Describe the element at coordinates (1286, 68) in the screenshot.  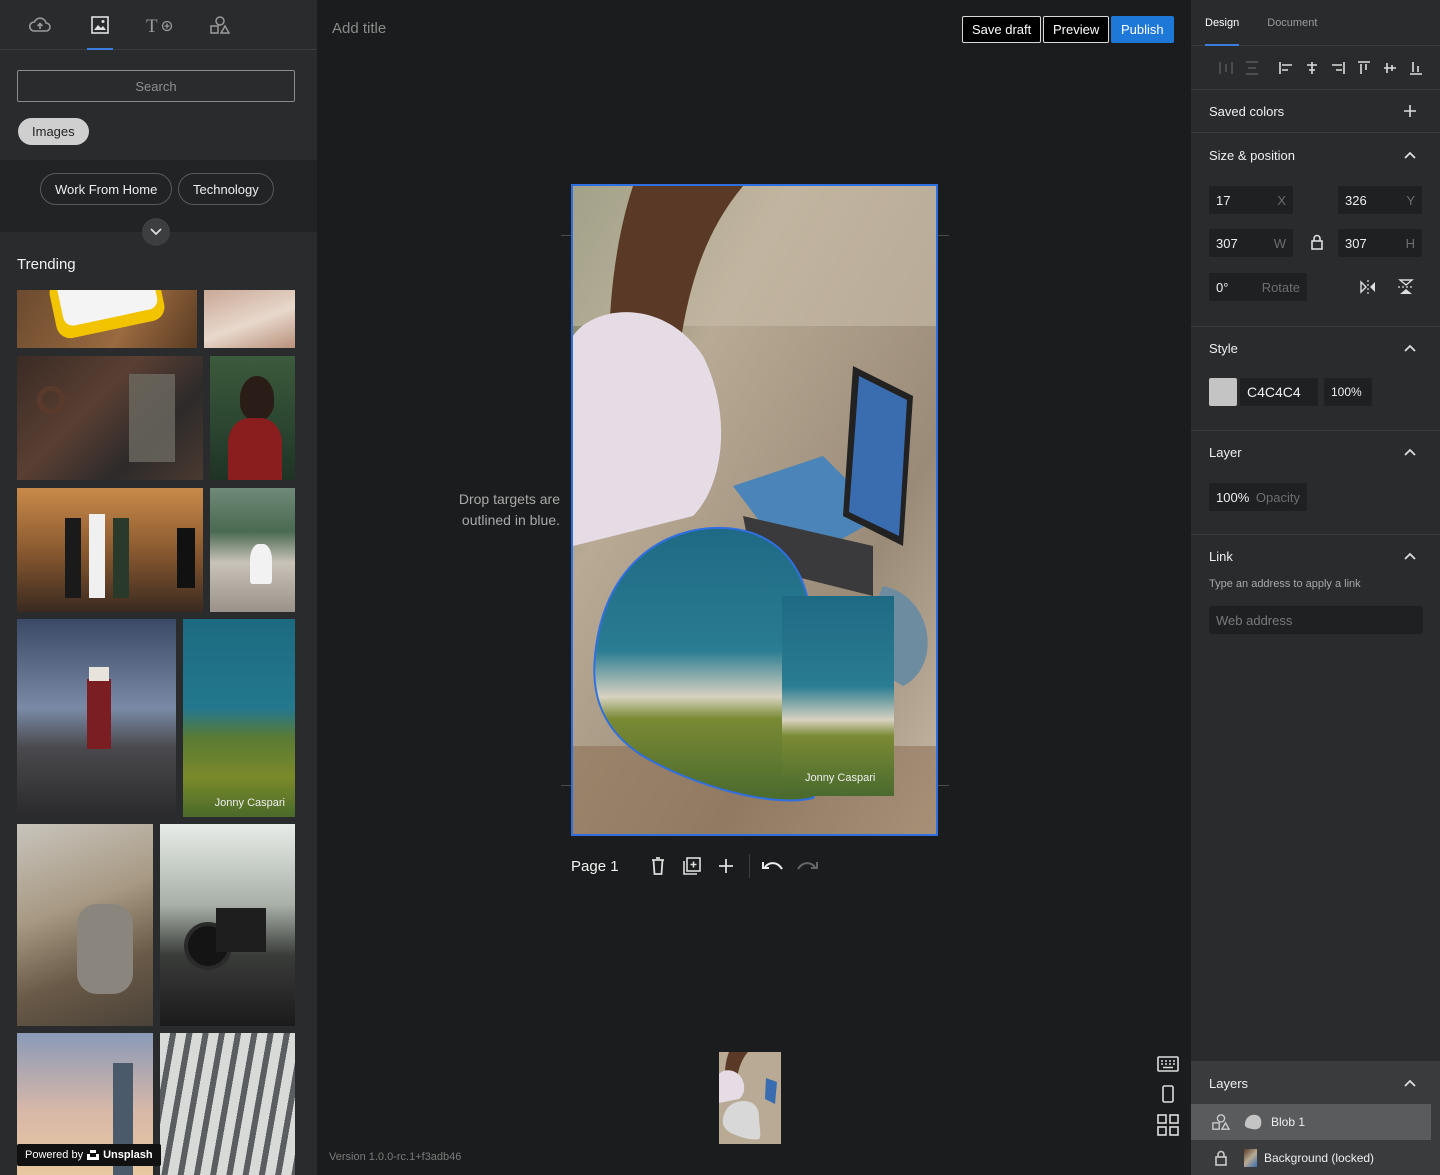
I see `align-left-button` at that location.